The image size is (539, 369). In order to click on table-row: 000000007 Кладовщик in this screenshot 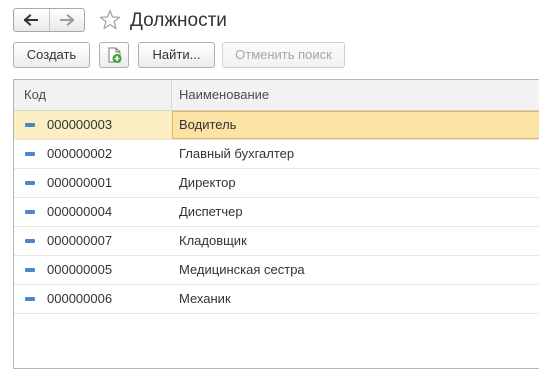, I will do `click(276, 241)`.